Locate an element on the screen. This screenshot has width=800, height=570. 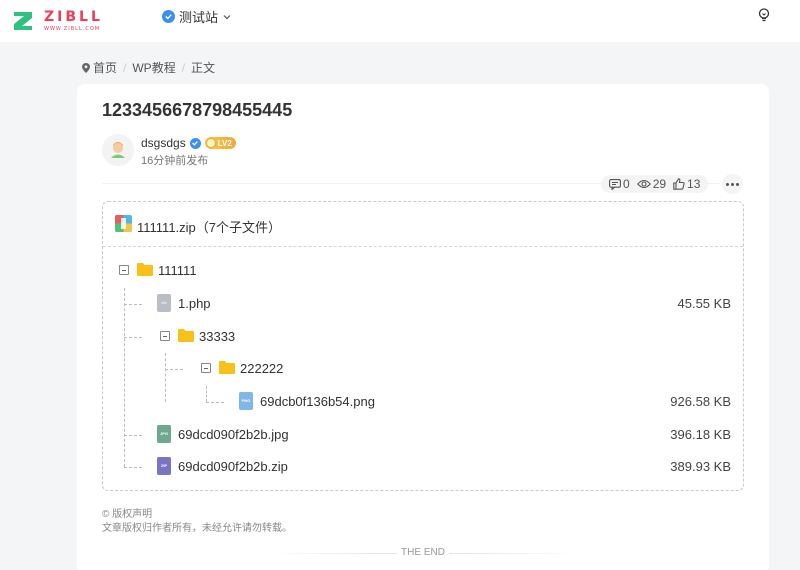
tree-row-file: </> 1.php 45.55 KB is located at coordinates (423, 304).